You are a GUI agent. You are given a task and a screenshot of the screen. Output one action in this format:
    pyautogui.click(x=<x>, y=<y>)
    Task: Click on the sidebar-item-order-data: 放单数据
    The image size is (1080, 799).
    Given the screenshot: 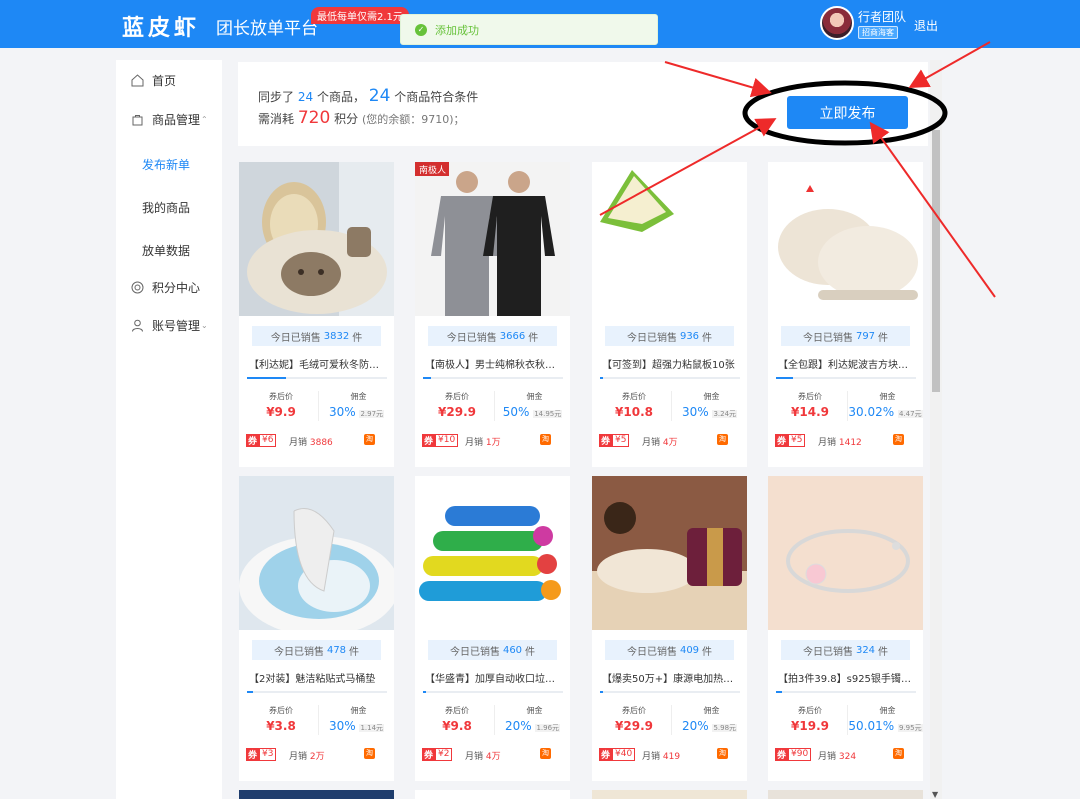 What is the action you would take?
    pyautogui.click(x=169, y=250)
    